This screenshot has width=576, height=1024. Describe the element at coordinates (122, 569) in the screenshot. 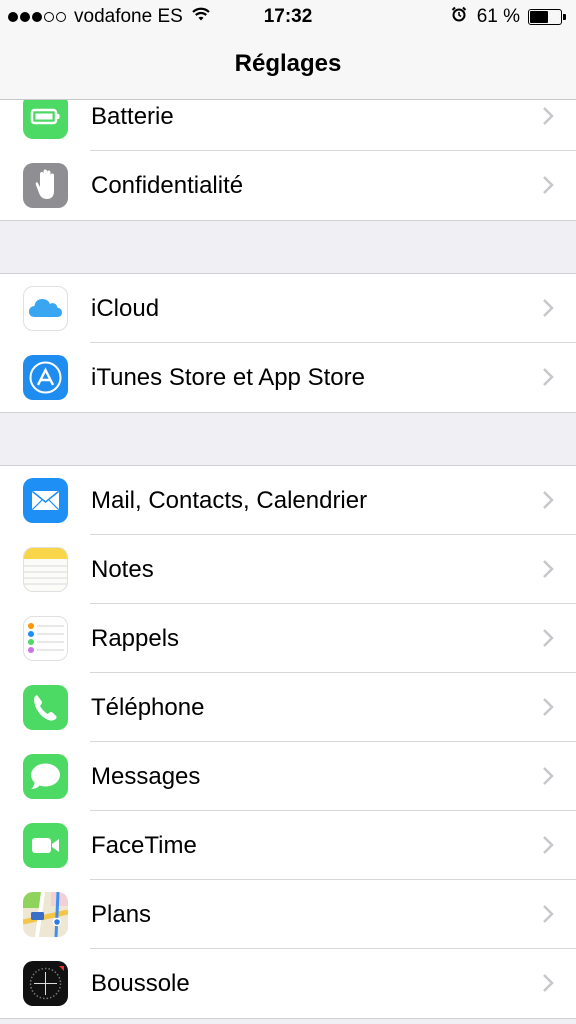

I see `settings-row-label: Notes` at that location.